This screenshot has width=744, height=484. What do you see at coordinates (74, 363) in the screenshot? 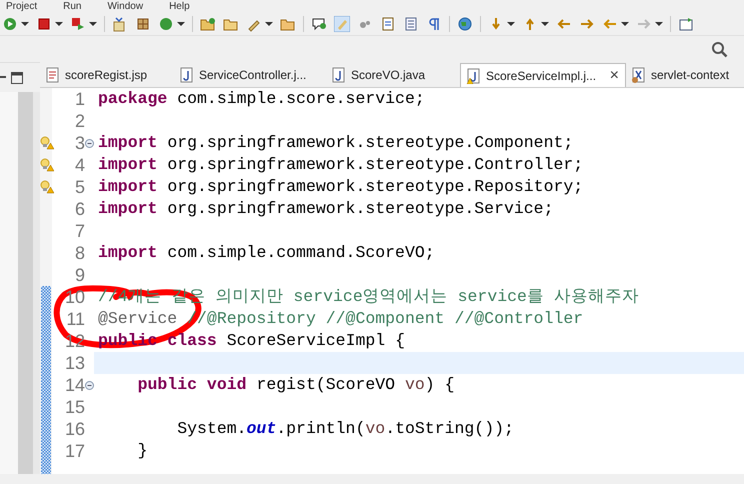
I see `line-number: 13` at bounding box center [74, 363].